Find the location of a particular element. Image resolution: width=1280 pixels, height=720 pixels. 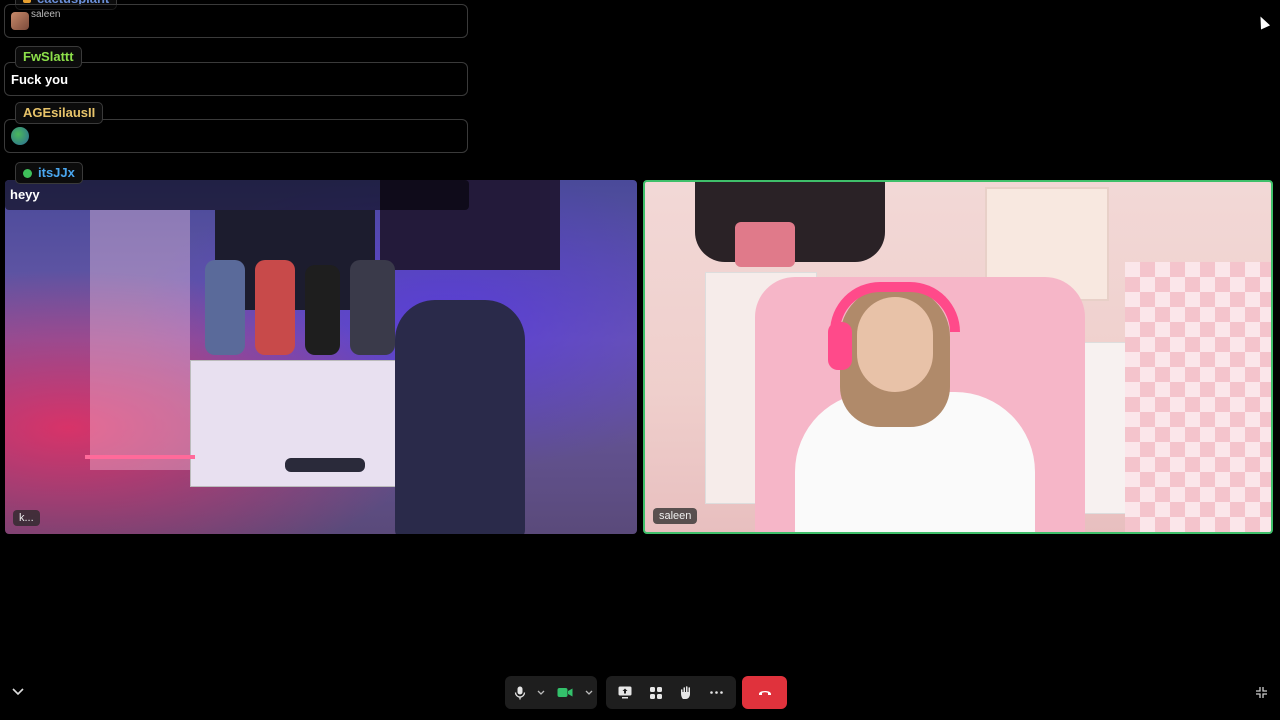

hang-up-button is located at coordinates (764, 692).